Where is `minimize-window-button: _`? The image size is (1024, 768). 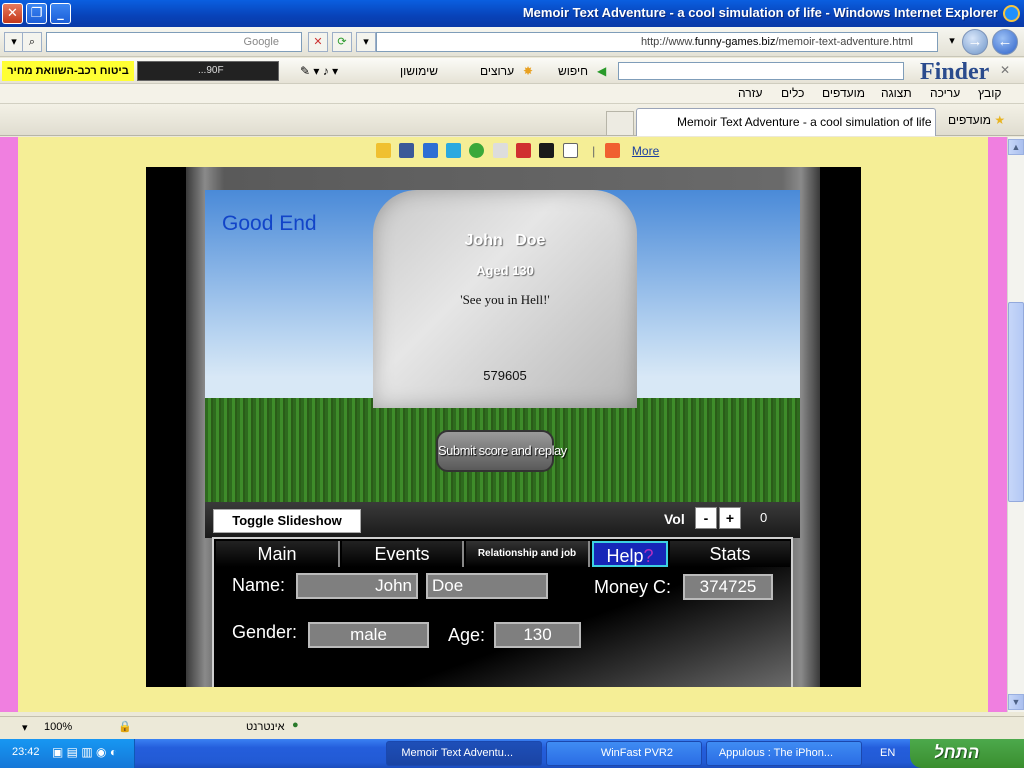
minimize-window-button: _ is located at coordinates (60, 13).